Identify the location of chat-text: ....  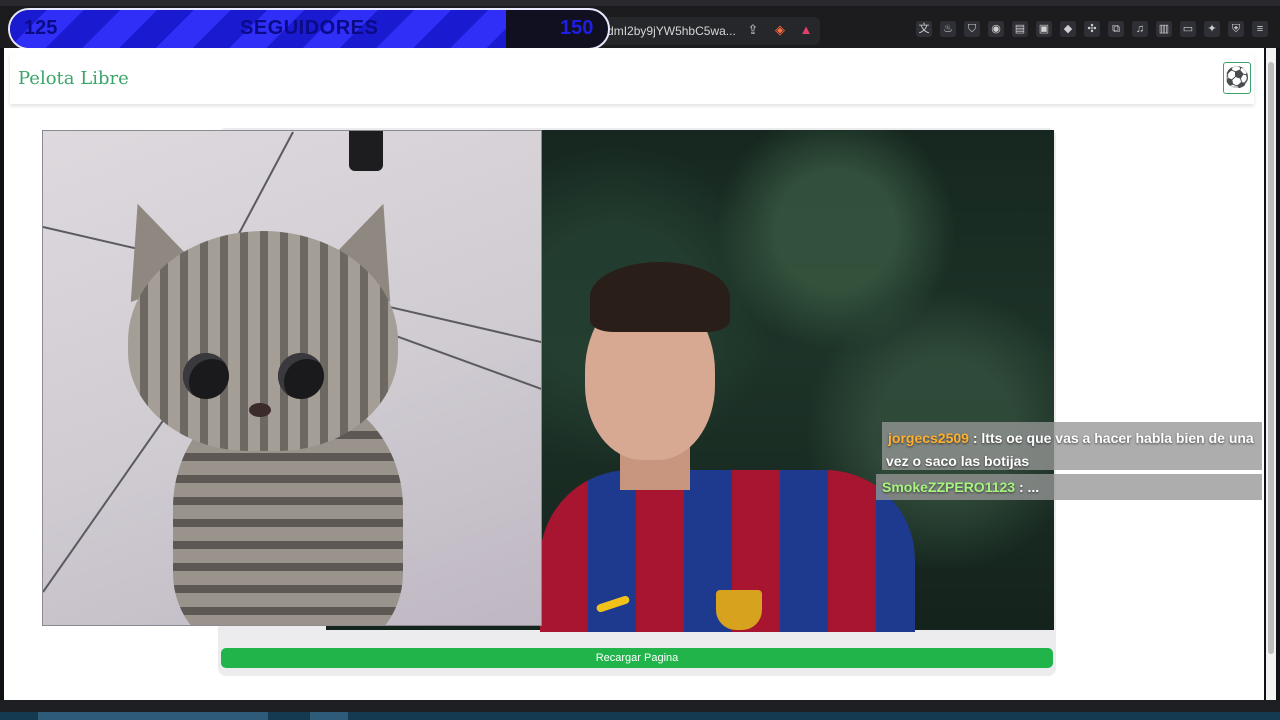
(1033, 487).